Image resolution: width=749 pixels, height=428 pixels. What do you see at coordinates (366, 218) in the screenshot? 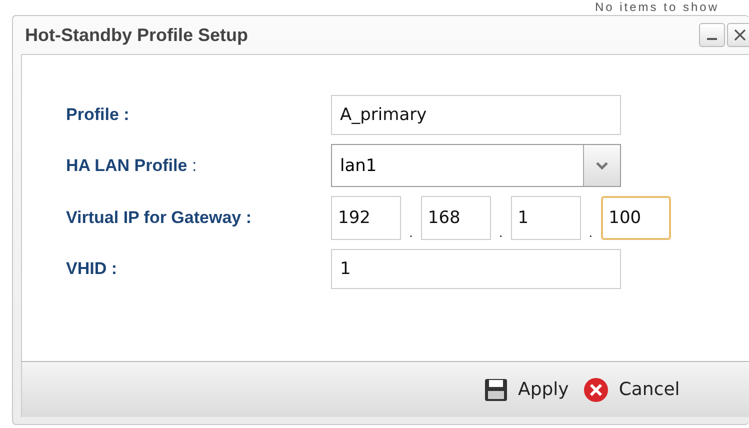
I see `input-field: 192` at bounding box center [366, 218].